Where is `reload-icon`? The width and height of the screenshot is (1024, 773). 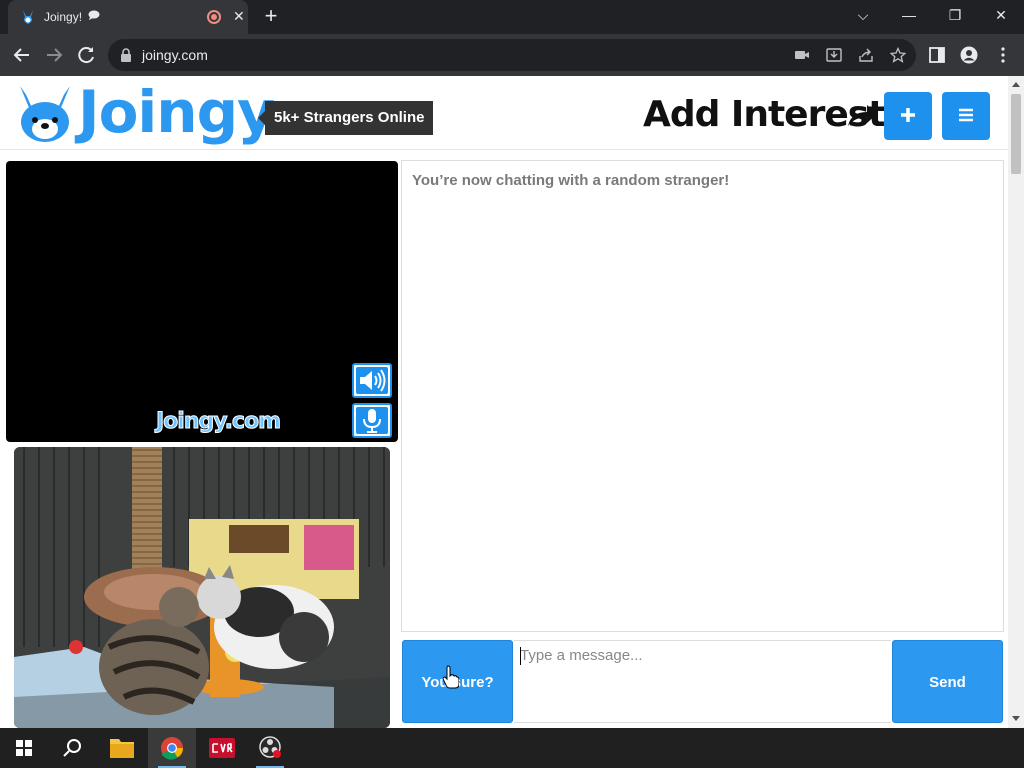 reload-icon is located at coordinates (86, 55).